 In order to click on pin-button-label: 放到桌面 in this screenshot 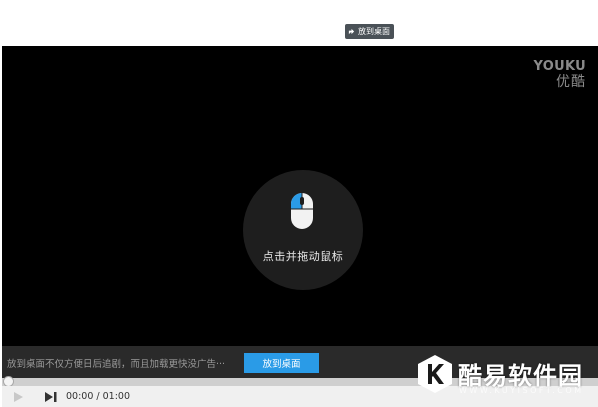, I will do `click(374, 31)`.